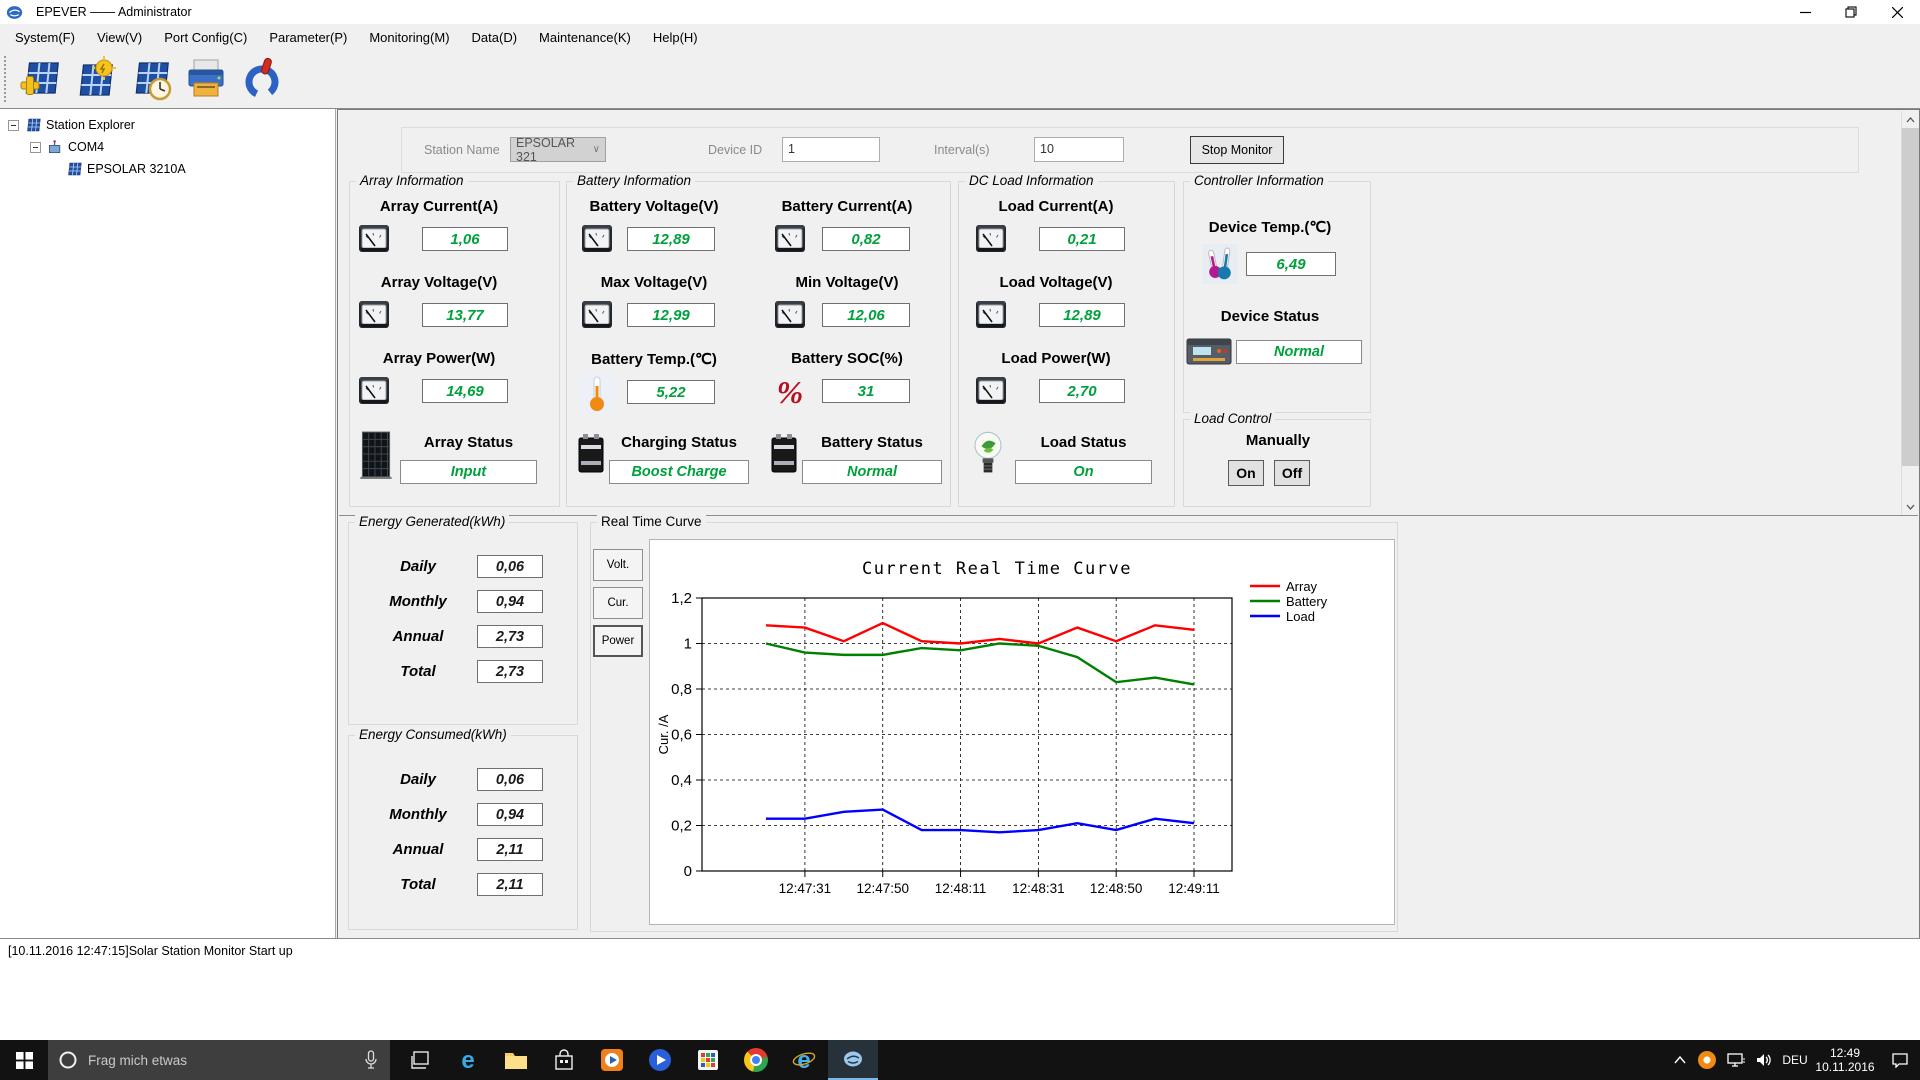  I want to click on svg-text: e, so click(467, 1060).